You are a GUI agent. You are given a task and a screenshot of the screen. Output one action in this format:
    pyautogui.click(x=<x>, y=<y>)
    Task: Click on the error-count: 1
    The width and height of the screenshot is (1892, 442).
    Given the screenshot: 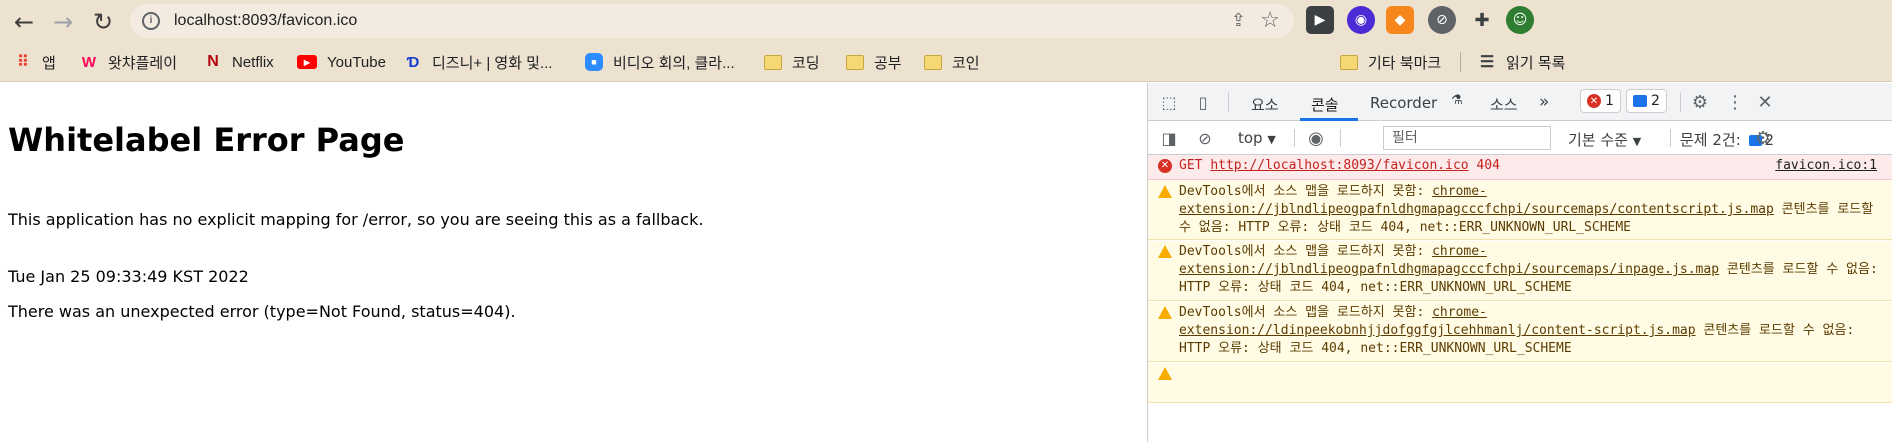 What is the action you would take?
    pyautogui.click(x=1609, y=101)
    